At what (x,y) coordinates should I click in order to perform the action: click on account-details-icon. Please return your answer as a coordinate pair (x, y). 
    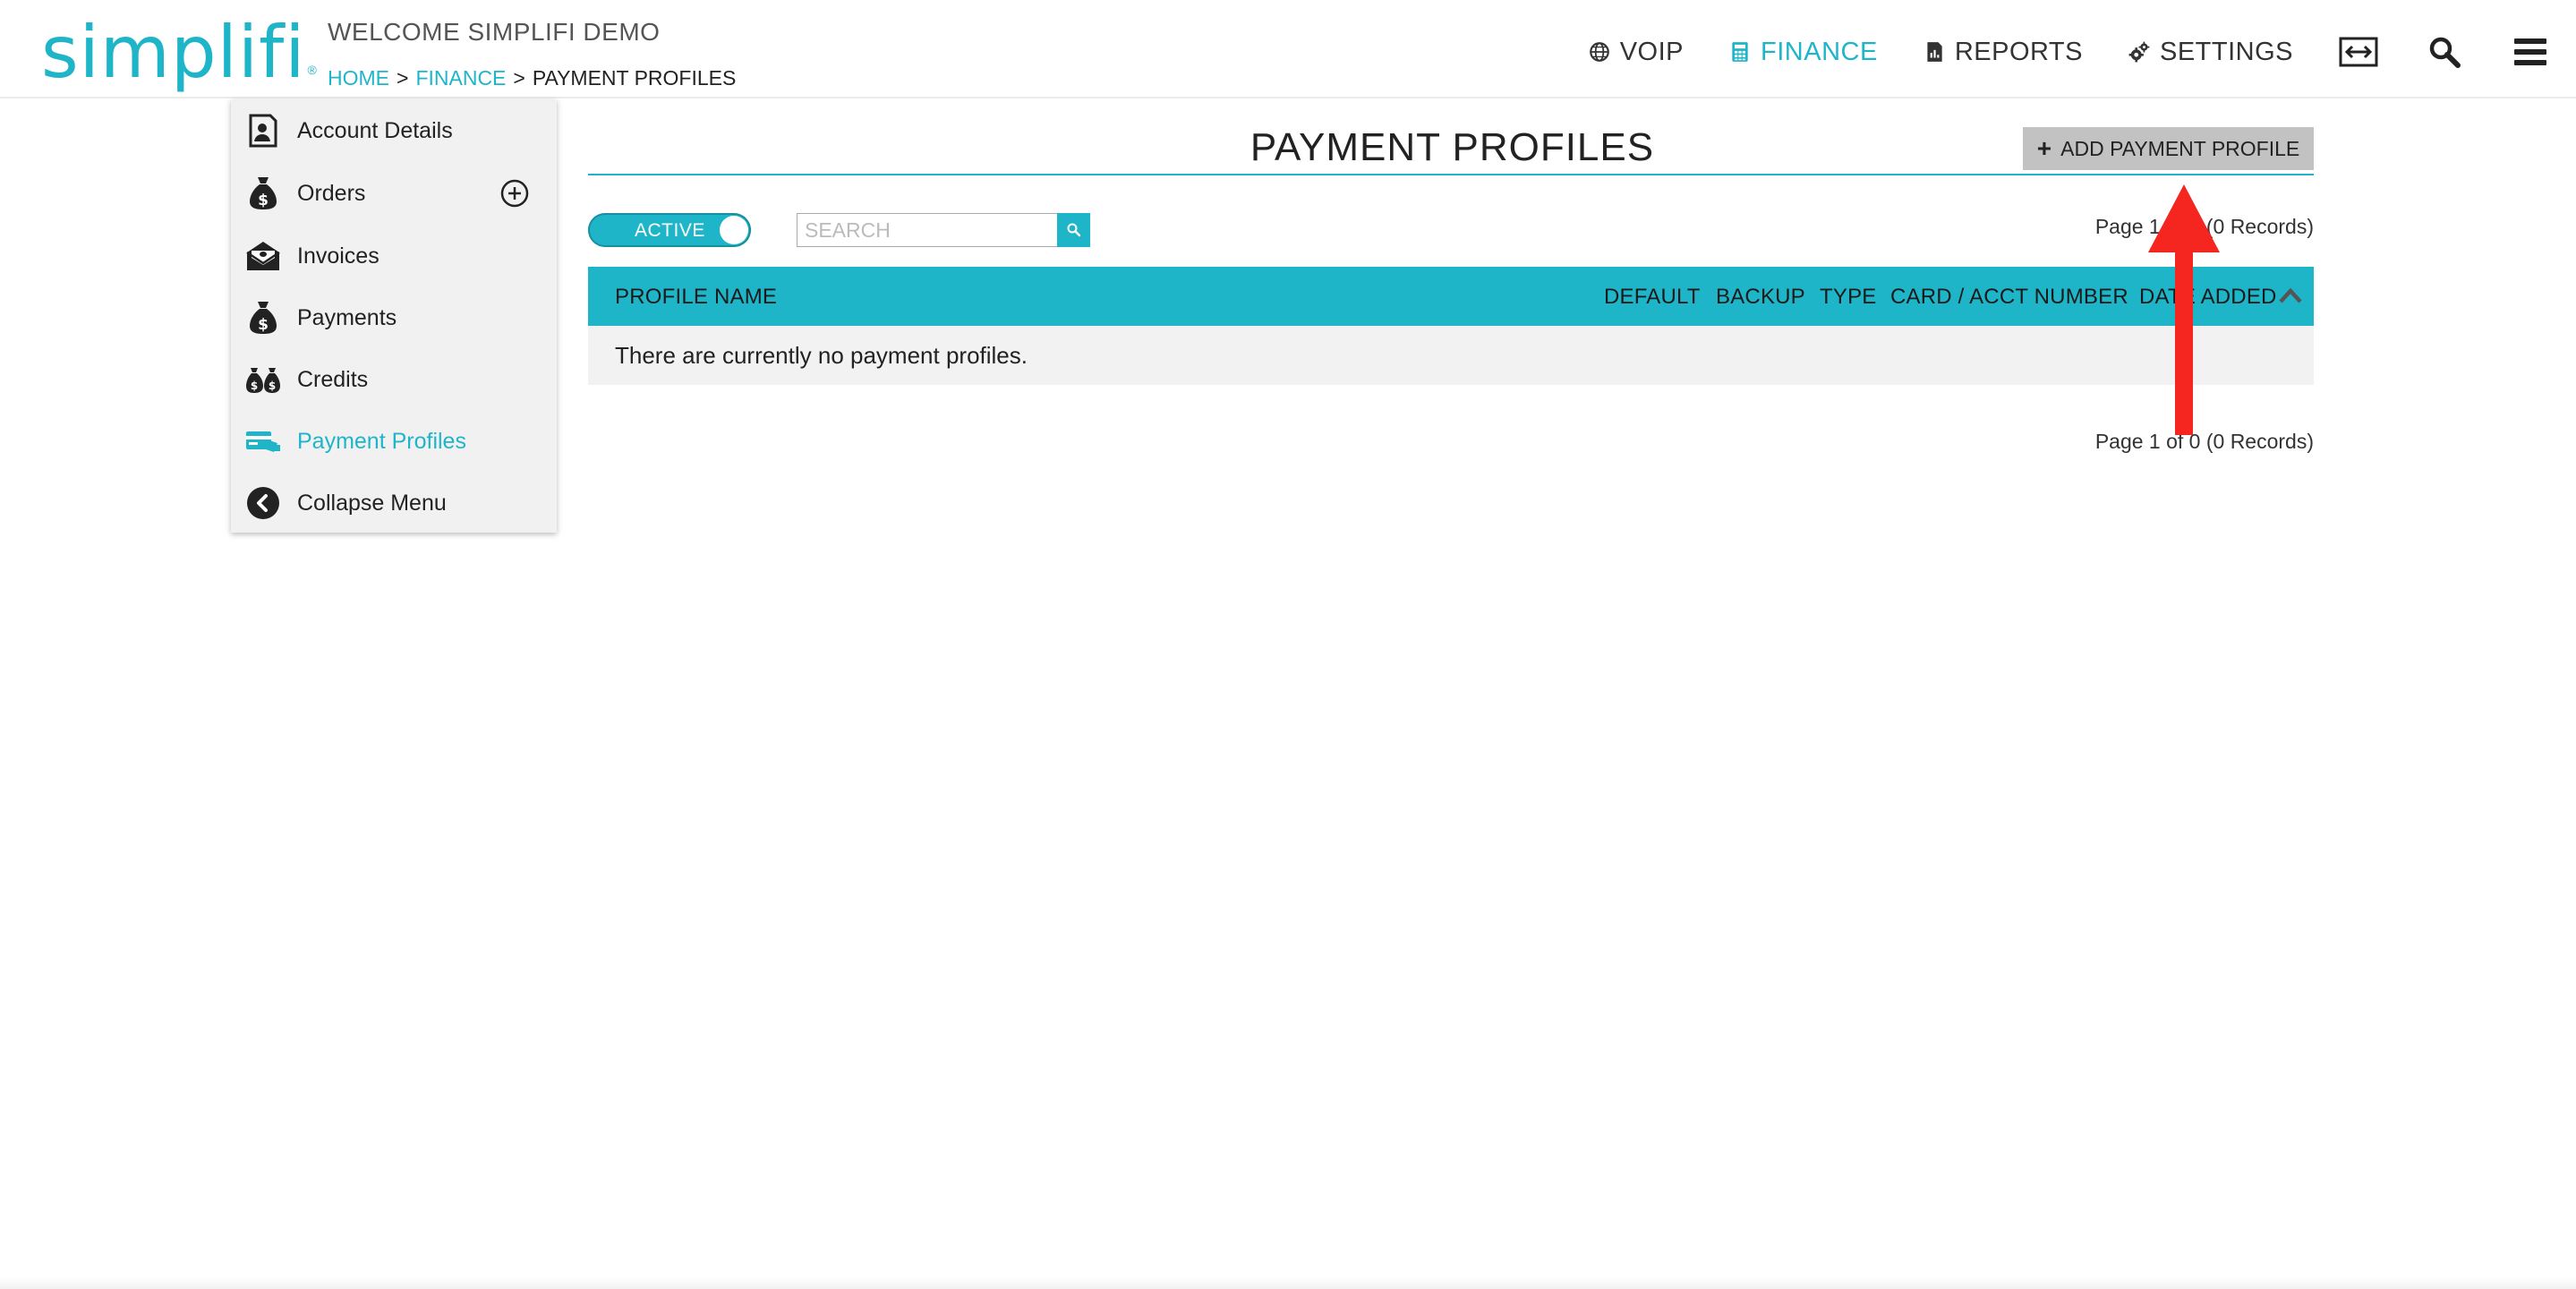
    Looking at the image, I should click on (263, 131).